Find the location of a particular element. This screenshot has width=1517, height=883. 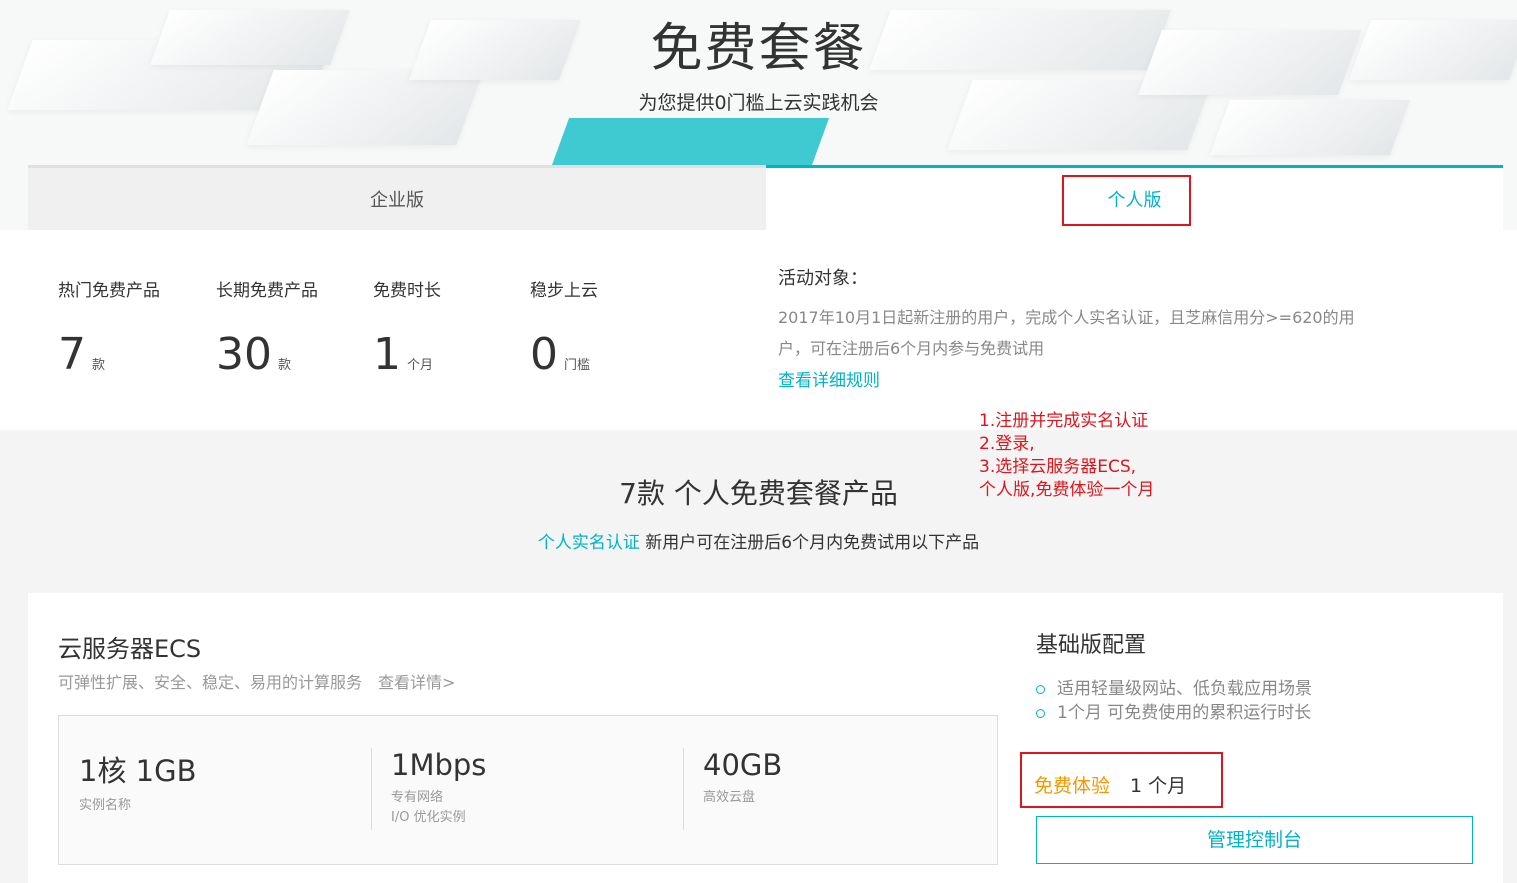

highlight-box-free-trial is located at coordinates (1121, 780).